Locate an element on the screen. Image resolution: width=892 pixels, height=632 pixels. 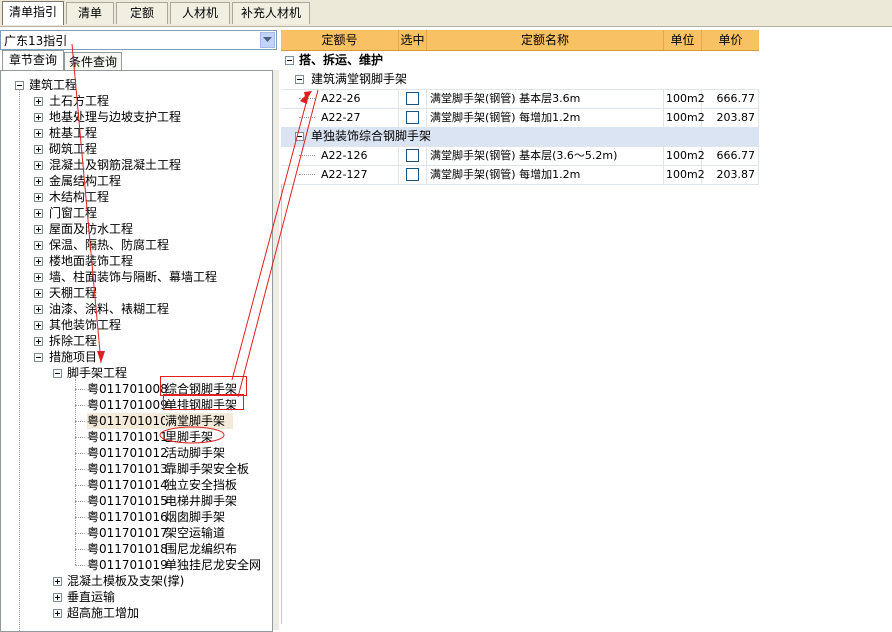
tree-chapter-item: 金属结构工程 is located at coordinates (85, 181).